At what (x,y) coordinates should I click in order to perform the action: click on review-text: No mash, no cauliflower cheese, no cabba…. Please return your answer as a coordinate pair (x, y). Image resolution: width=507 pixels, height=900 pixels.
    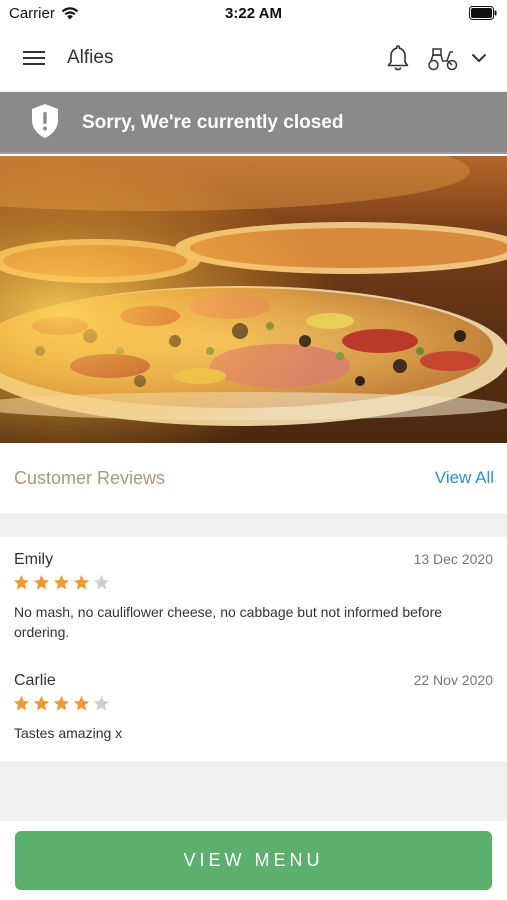
    Looking at the image, I should click on (228, 622).